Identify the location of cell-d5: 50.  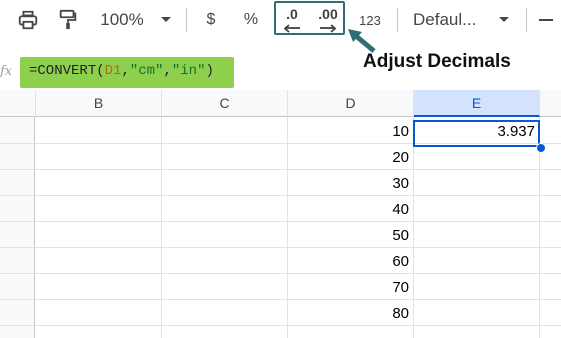
(350, 235).